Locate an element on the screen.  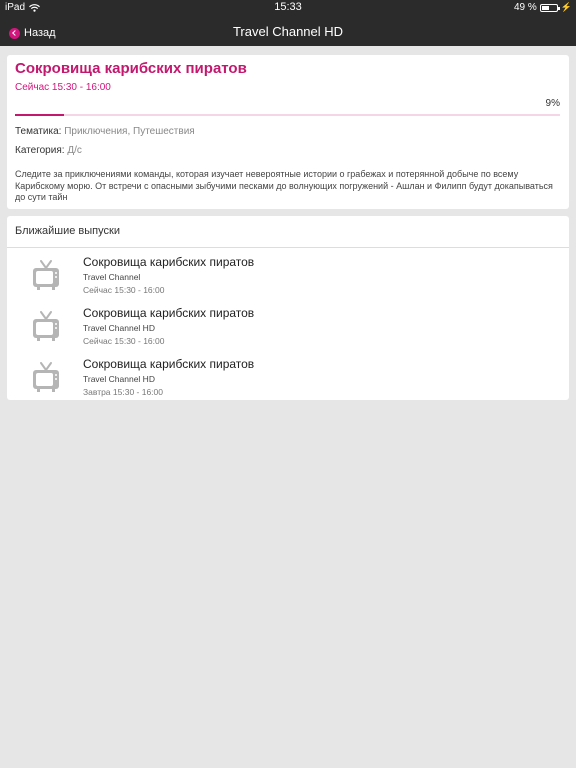
nav-title: Travel Channel HD is located at coordinates (288, 31).